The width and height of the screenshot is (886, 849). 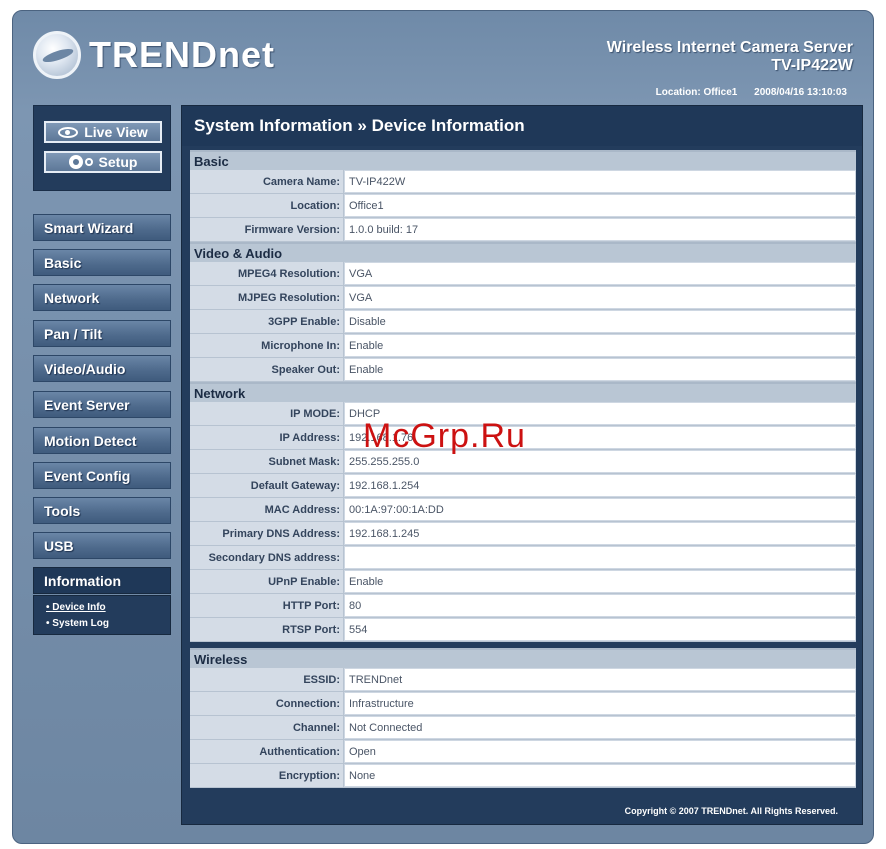 I want to click on trendnet-logo: TRENDnet, so click(x=154, y=55).